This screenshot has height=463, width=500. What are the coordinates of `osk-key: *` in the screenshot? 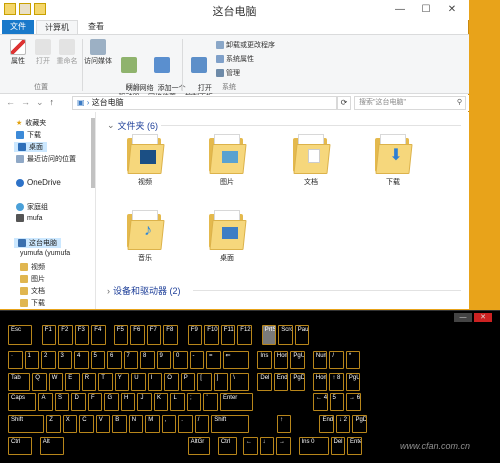 It's located at (353, 360).